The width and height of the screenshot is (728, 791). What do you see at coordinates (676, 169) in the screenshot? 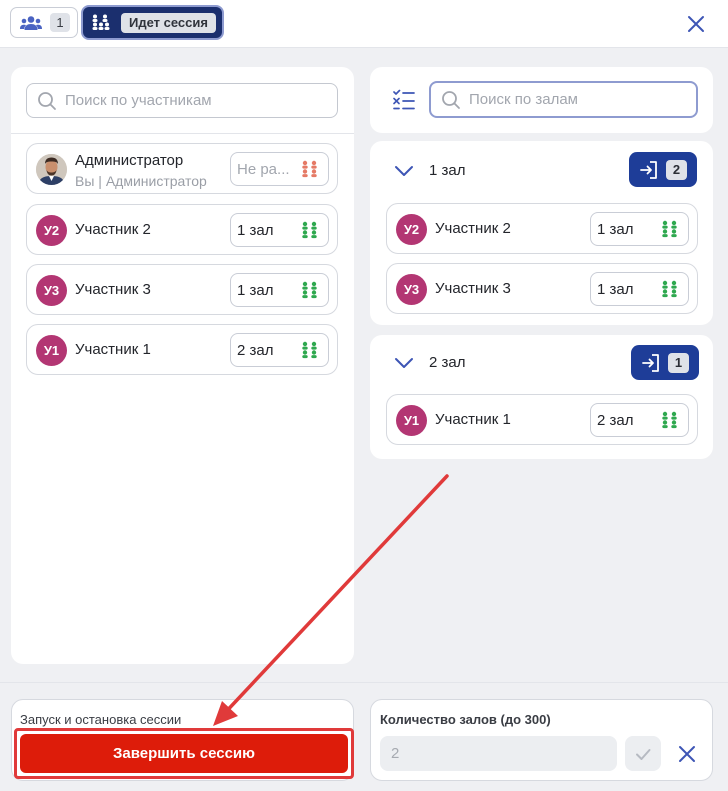
I see `hall-member-count: 2` at bounding box center [676, 169].